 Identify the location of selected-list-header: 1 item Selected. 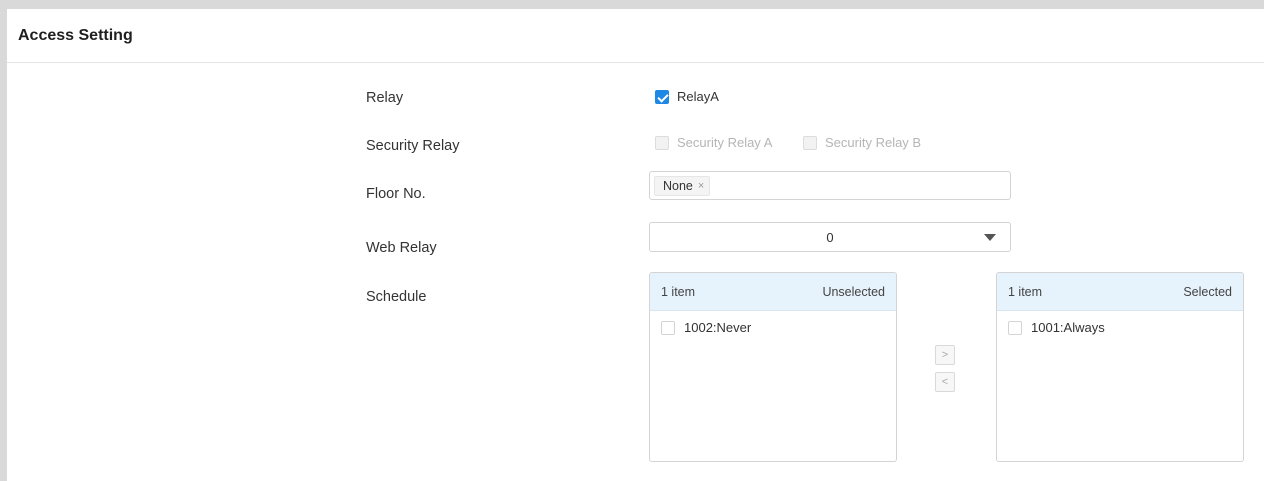
(1120, 292).